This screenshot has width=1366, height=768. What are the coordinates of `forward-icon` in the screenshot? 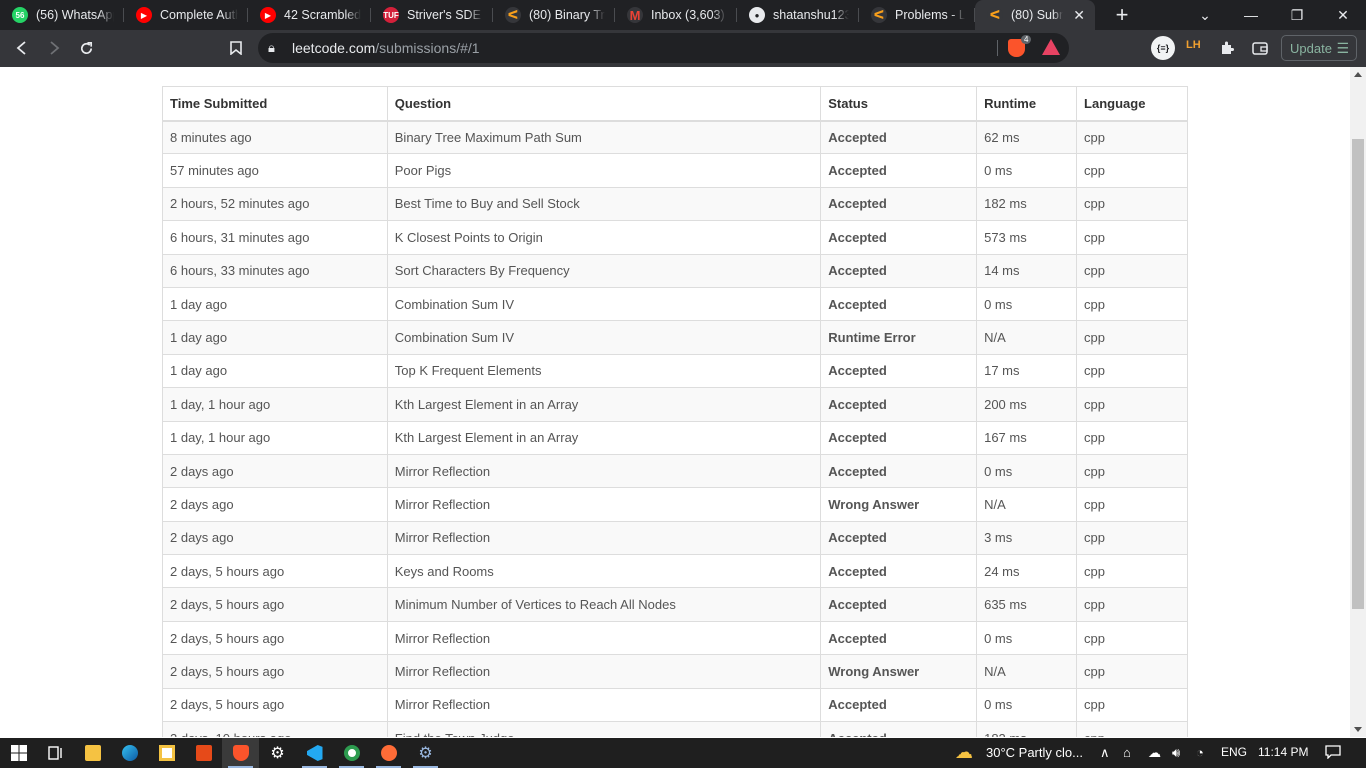 It's located at (54, 48).